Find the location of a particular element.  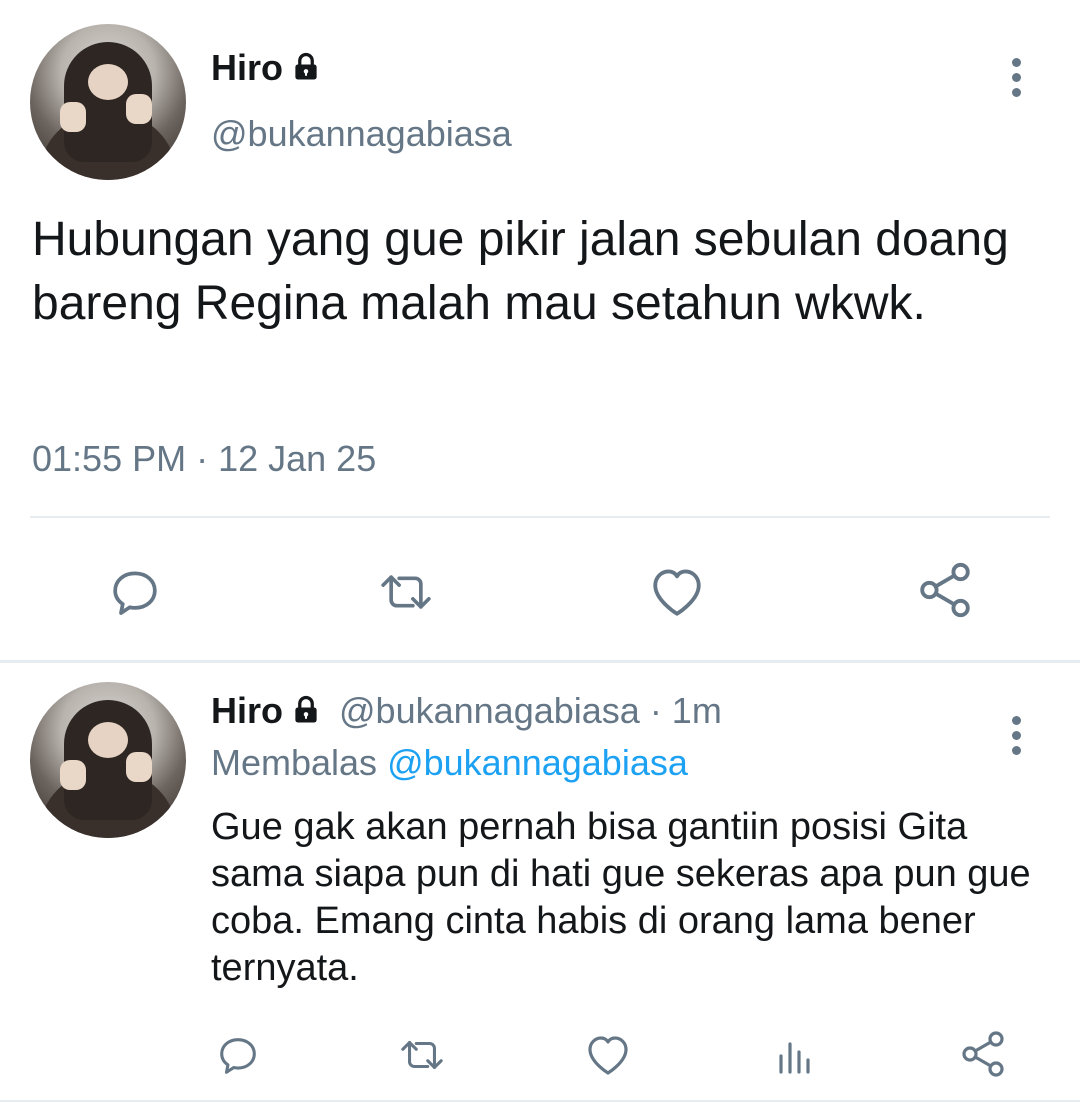

analytics-icon is located at coordinates (794, 1058).